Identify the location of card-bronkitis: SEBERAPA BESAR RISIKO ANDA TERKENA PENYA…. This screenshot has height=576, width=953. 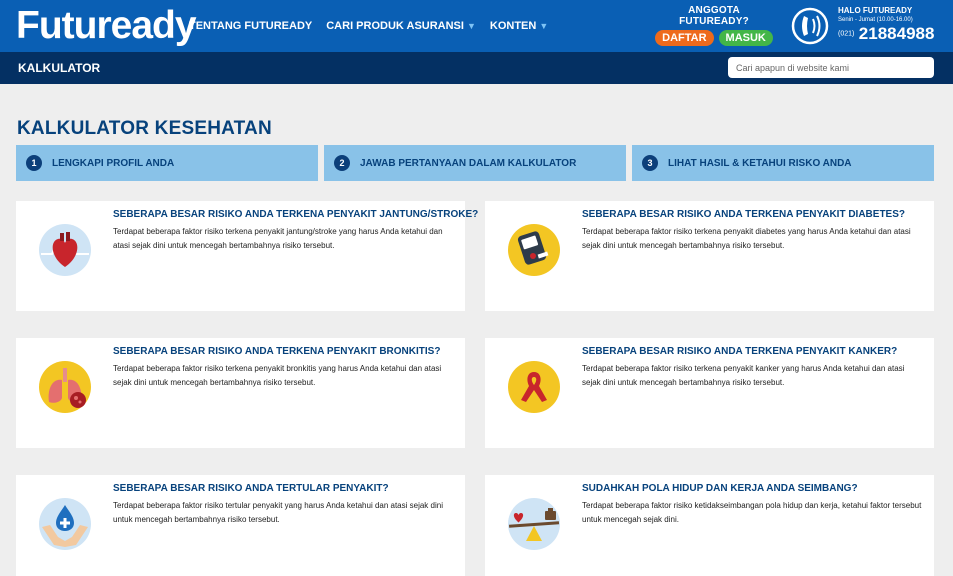
(240, 393).